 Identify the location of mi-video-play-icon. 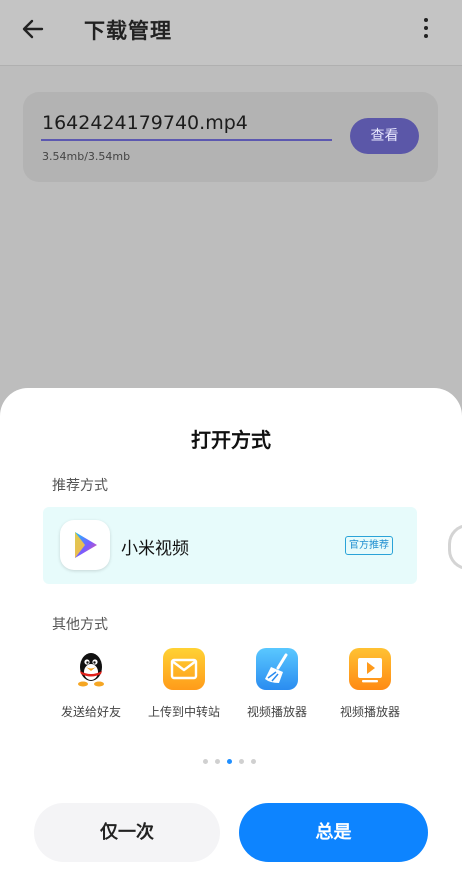
(85, 545).